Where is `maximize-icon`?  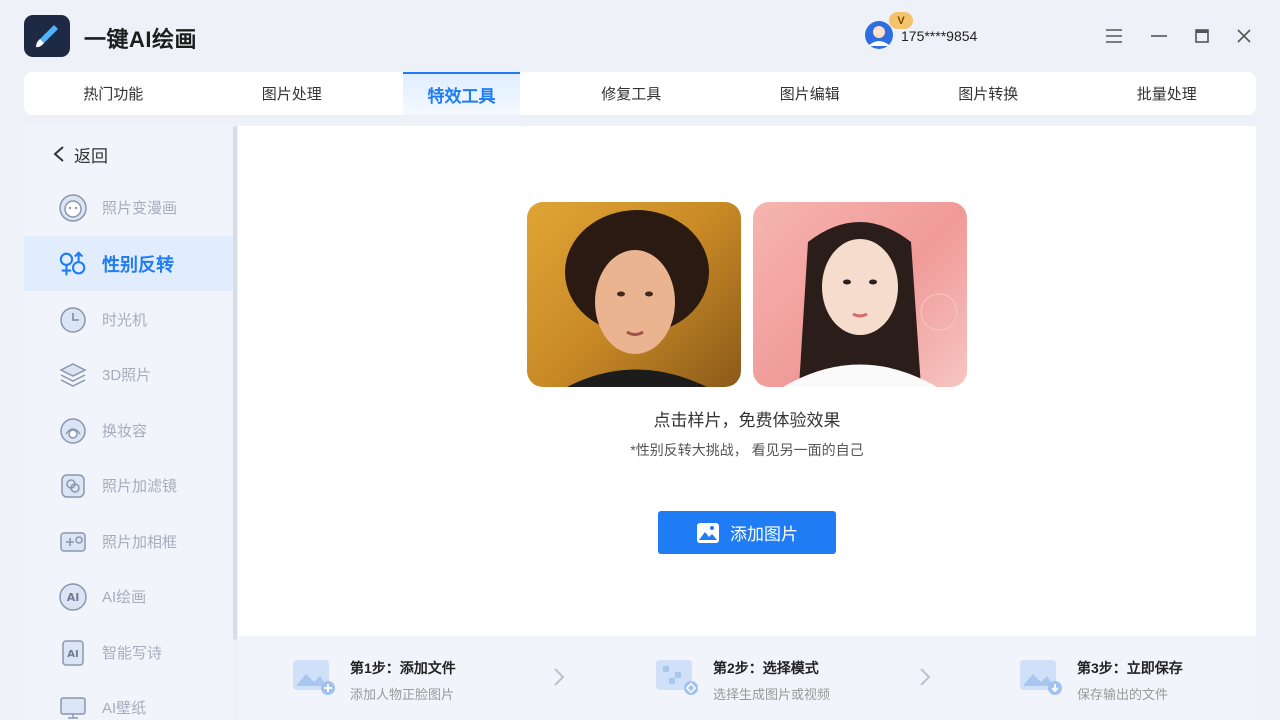 maximize-icon is located at coordinates (1202, 36).